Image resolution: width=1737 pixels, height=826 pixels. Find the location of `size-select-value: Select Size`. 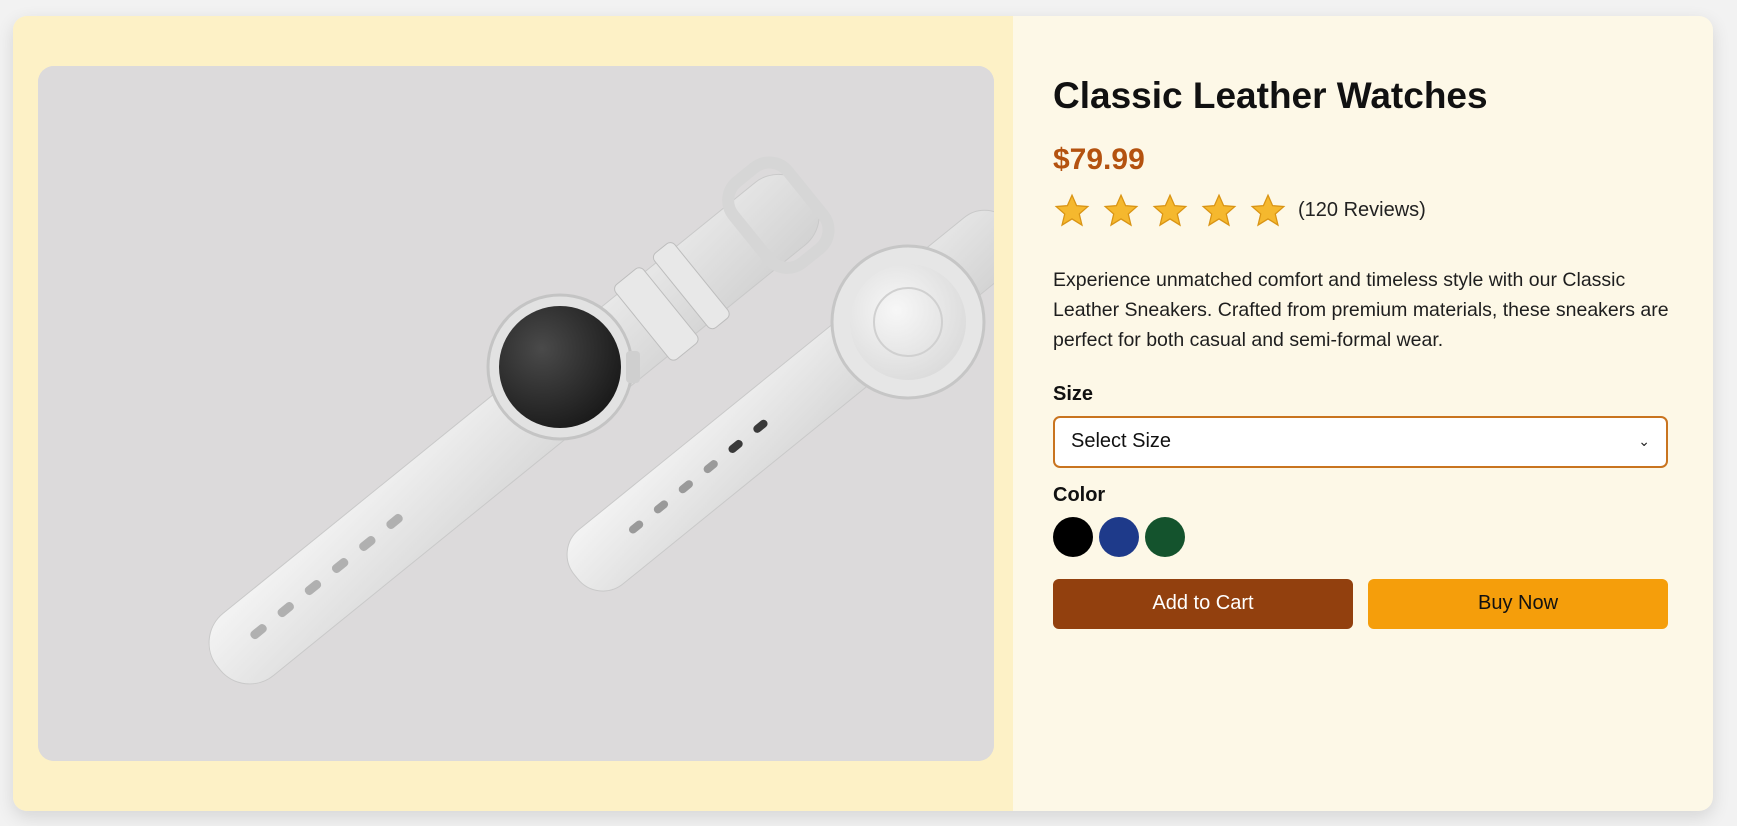

size-select-value: Select Size is located at coordinates (1121, 441).